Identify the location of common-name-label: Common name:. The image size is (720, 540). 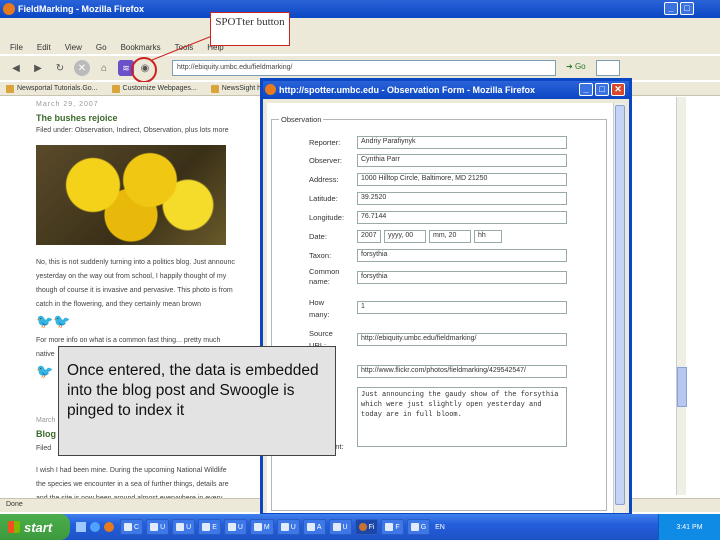
(324, 276).